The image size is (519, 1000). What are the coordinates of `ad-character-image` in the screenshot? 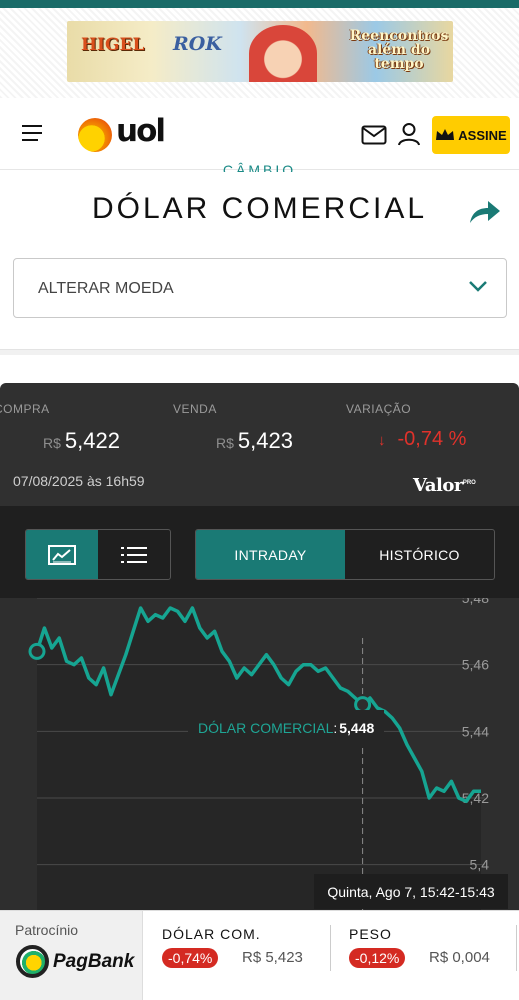 It's located at (283, 53).